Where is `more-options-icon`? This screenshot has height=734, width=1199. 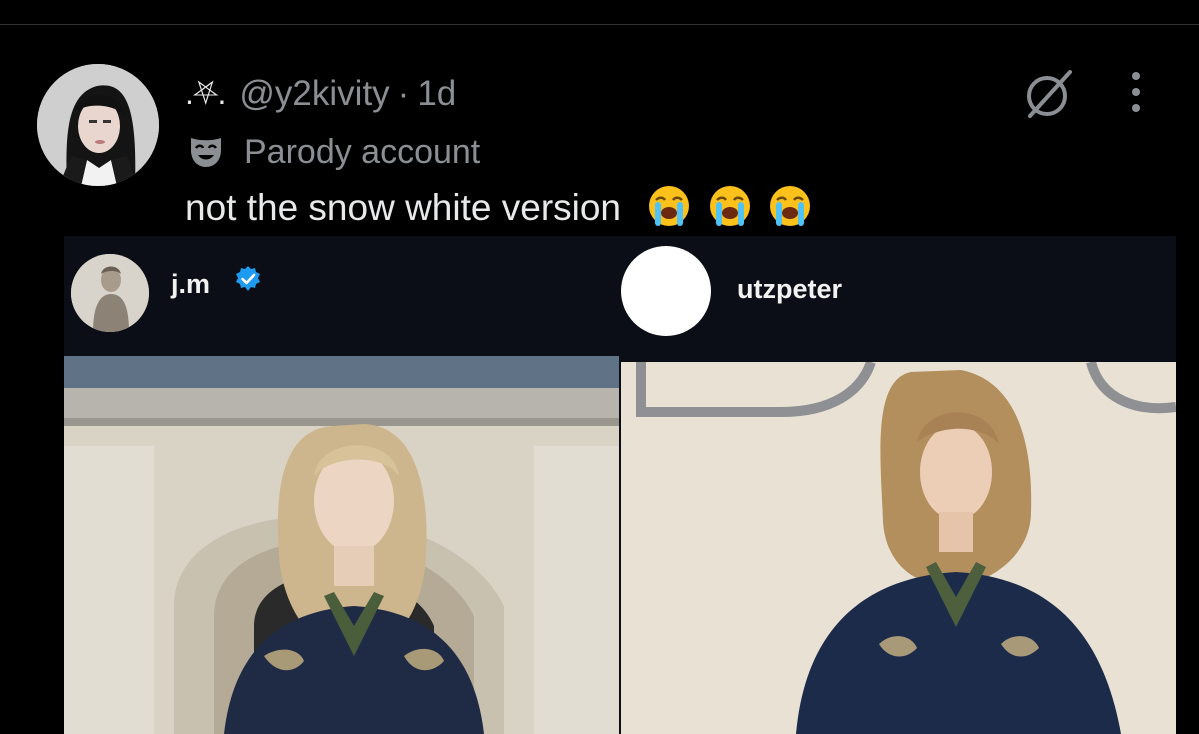 more-options-icon is located at coordinates (1136, 92).